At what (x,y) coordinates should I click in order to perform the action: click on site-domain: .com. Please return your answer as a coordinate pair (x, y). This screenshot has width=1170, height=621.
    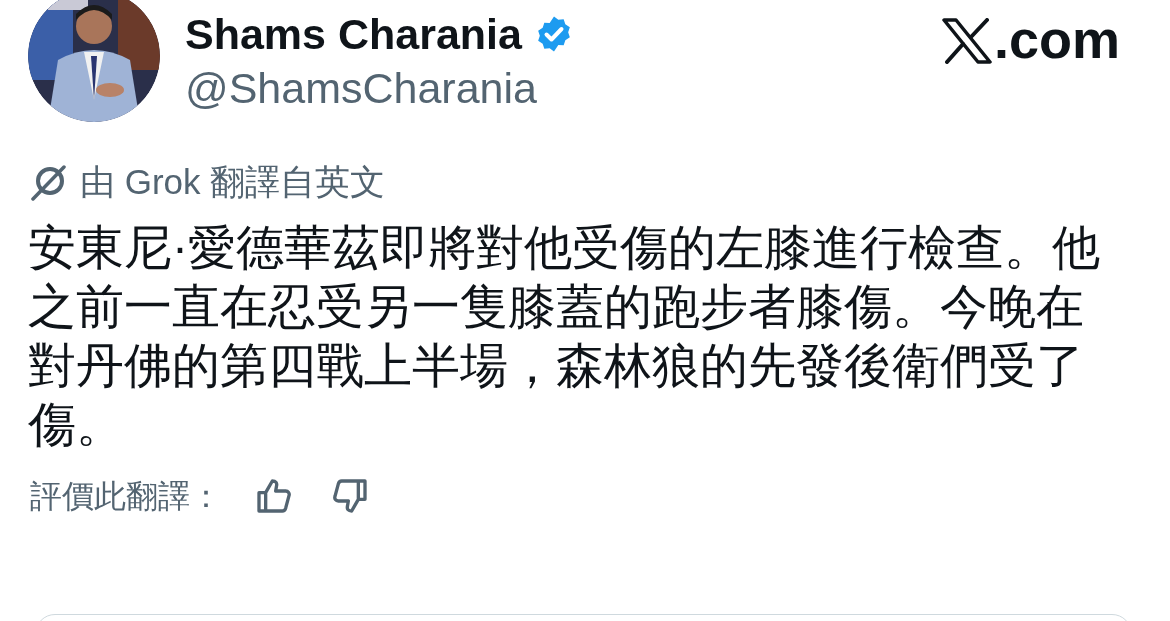
    Looking at the image, I should click on (1056, 39).